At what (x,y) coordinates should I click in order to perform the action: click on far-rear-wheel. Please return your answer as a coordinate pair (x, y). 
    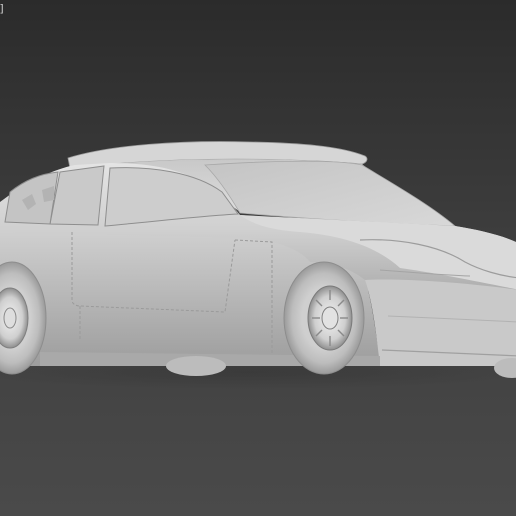
    Looking at the image, I should click on (196, 366).